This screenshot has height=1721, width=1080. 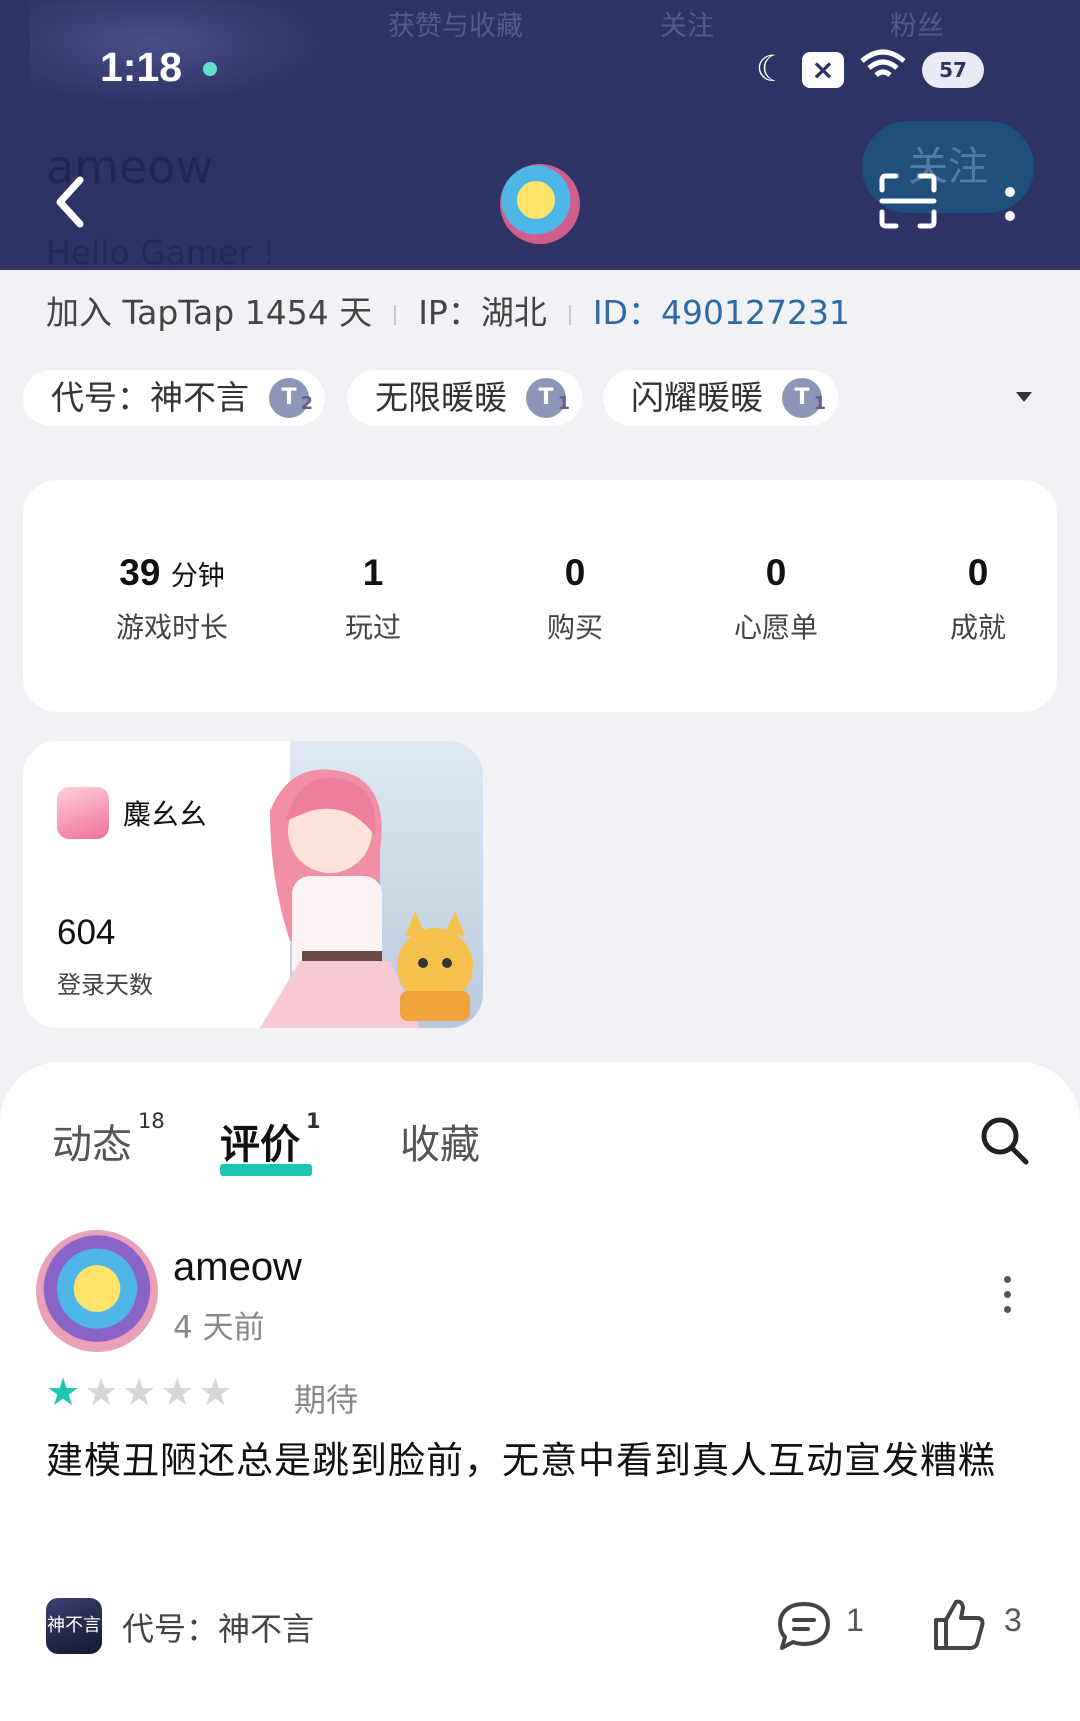 What do you see at coordinates (953, 70) in the screenshot?
I see `battery-icon: 57` at bounding box center [953, 70].